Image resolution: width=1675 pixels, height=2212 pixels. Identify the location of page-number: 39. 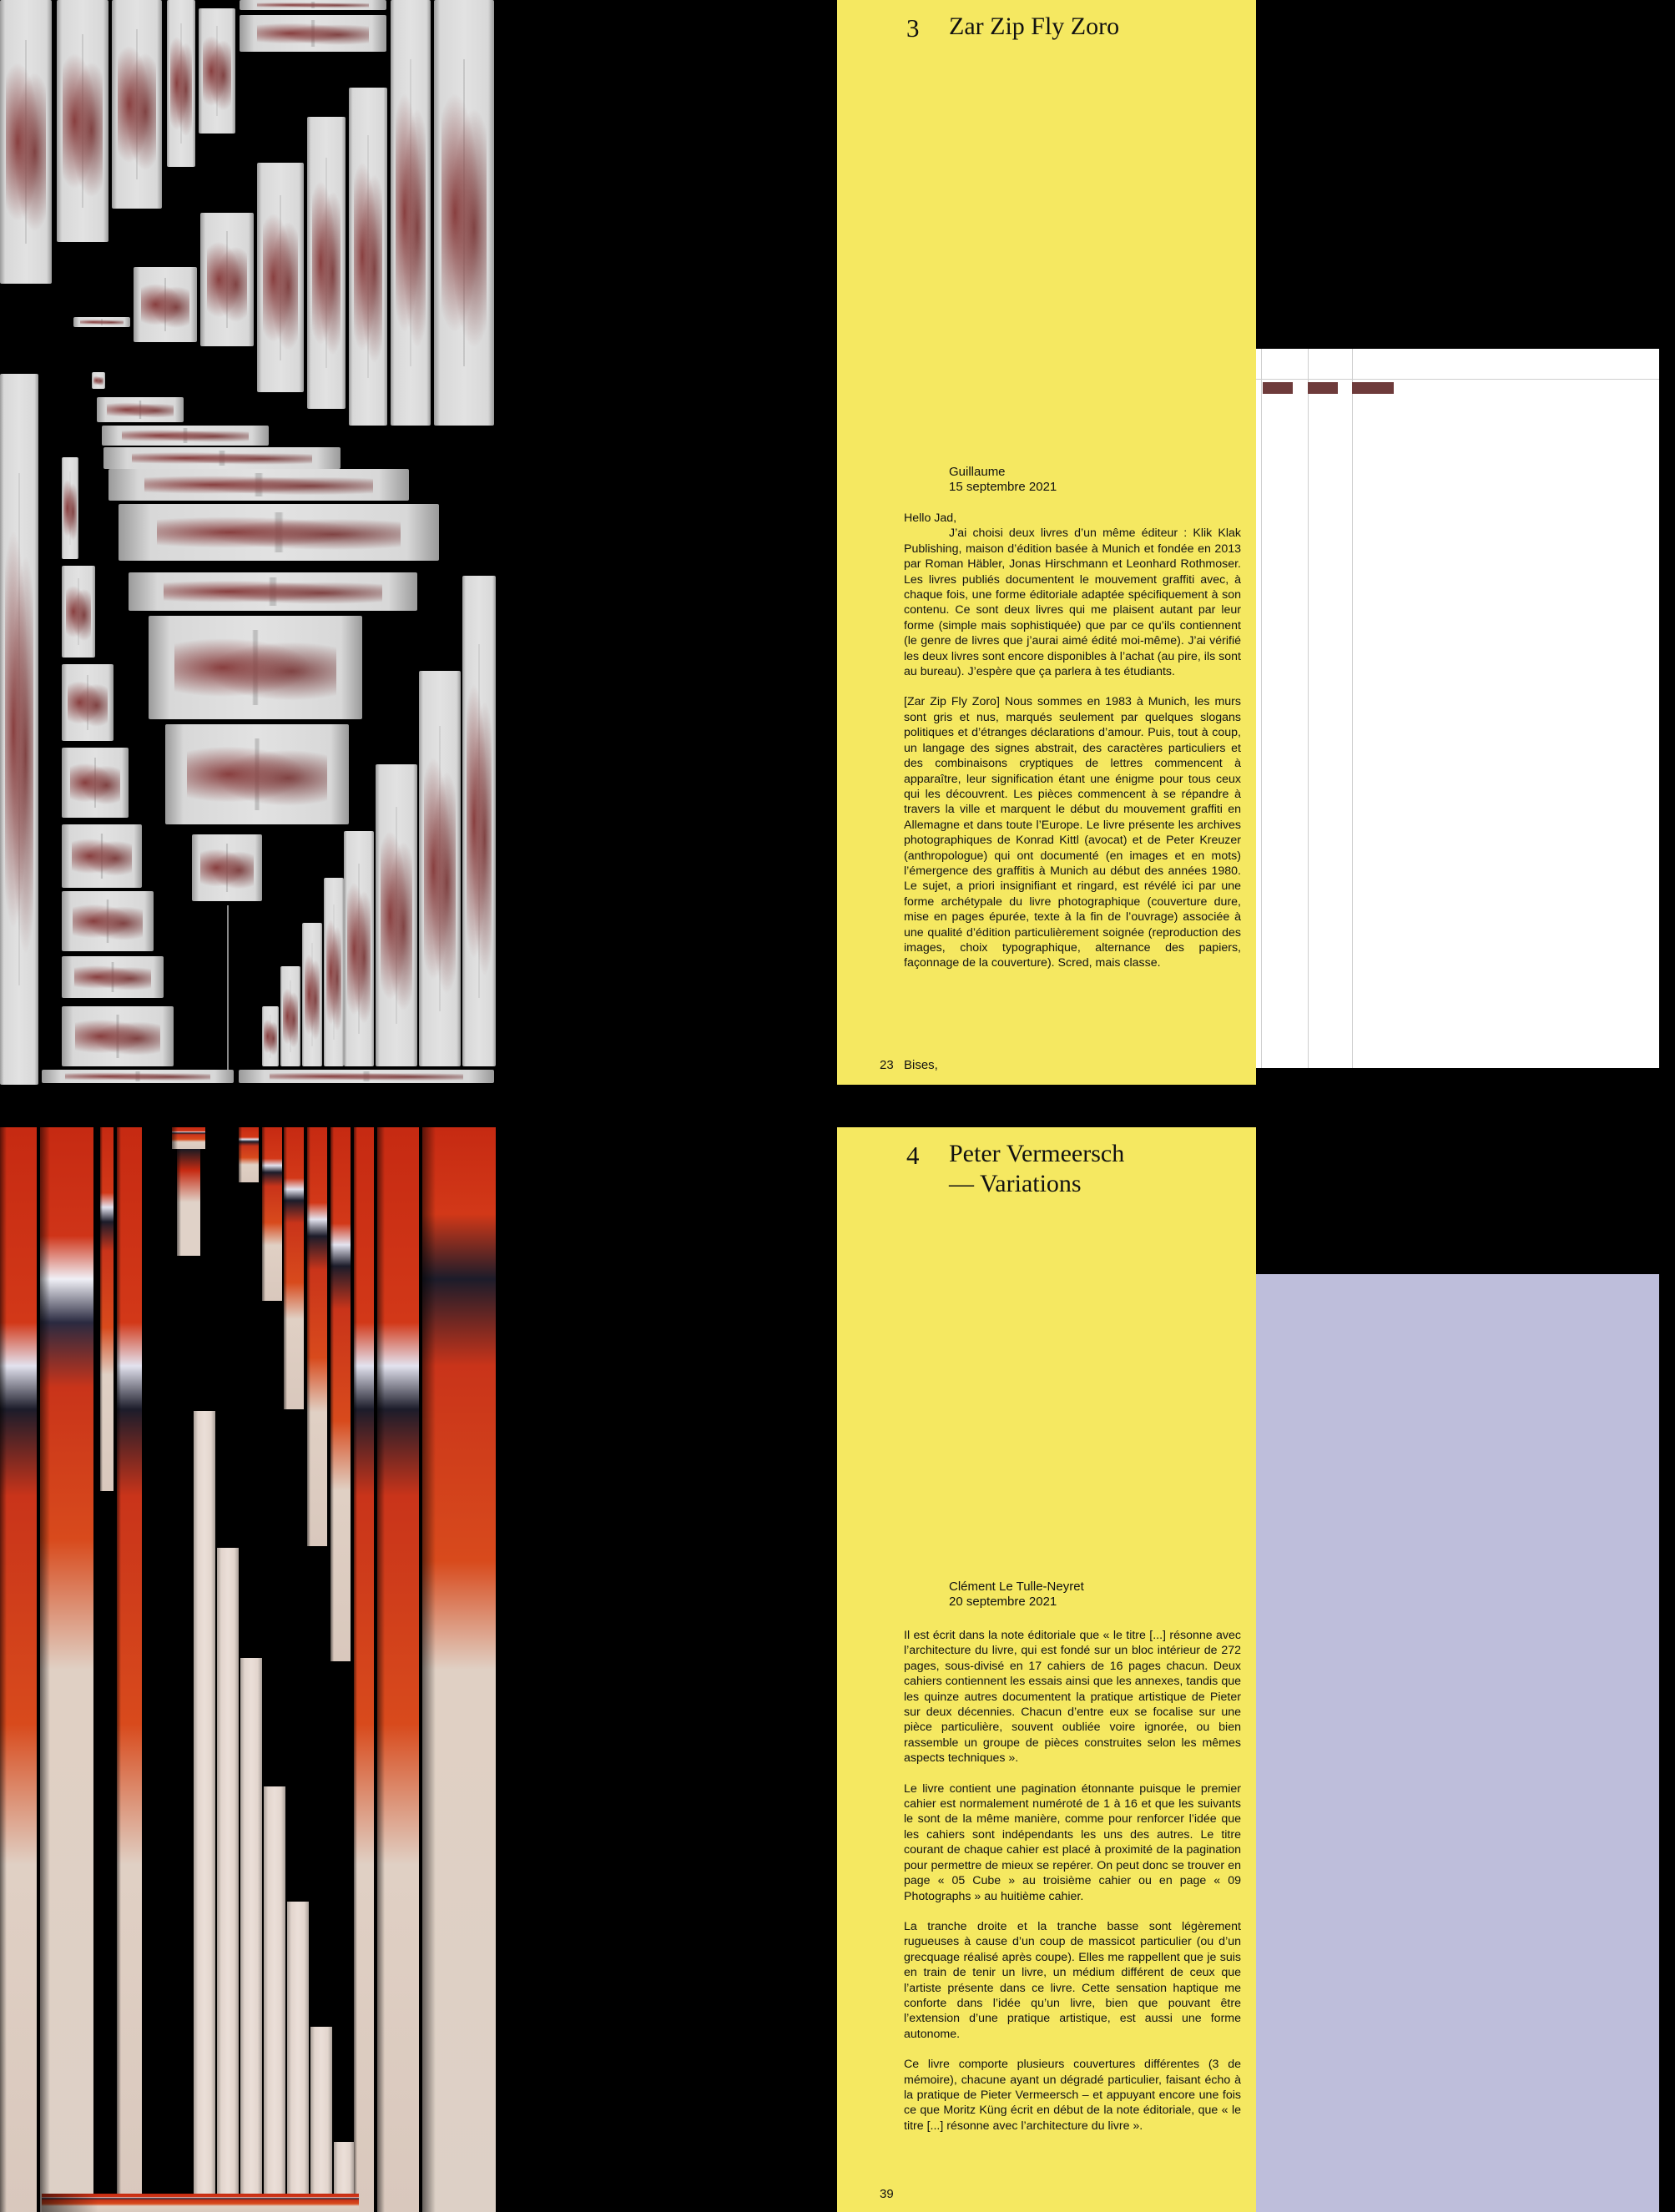
(887, 2194).